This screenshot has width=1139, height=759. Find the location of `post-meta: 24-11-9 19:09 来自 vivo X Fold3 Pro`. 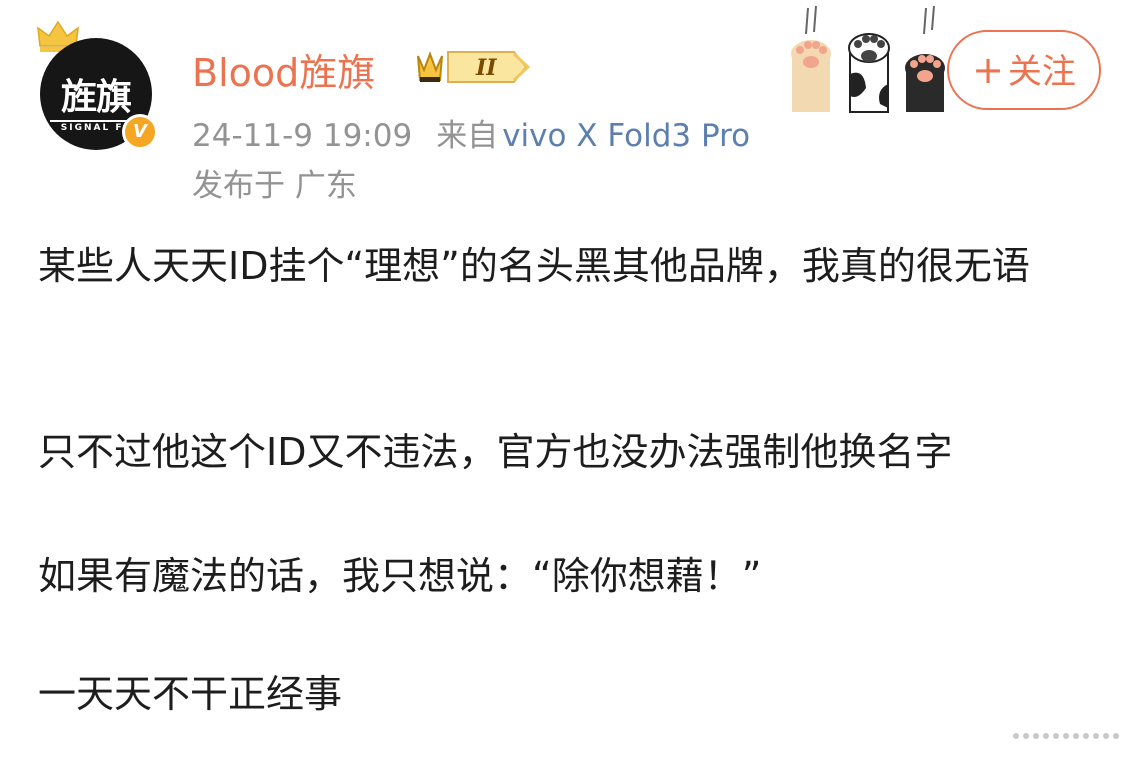

post-meta: 24-11-9 19:09 来自 vivo X Fold3 Pro is located at coordinates (471, 132).